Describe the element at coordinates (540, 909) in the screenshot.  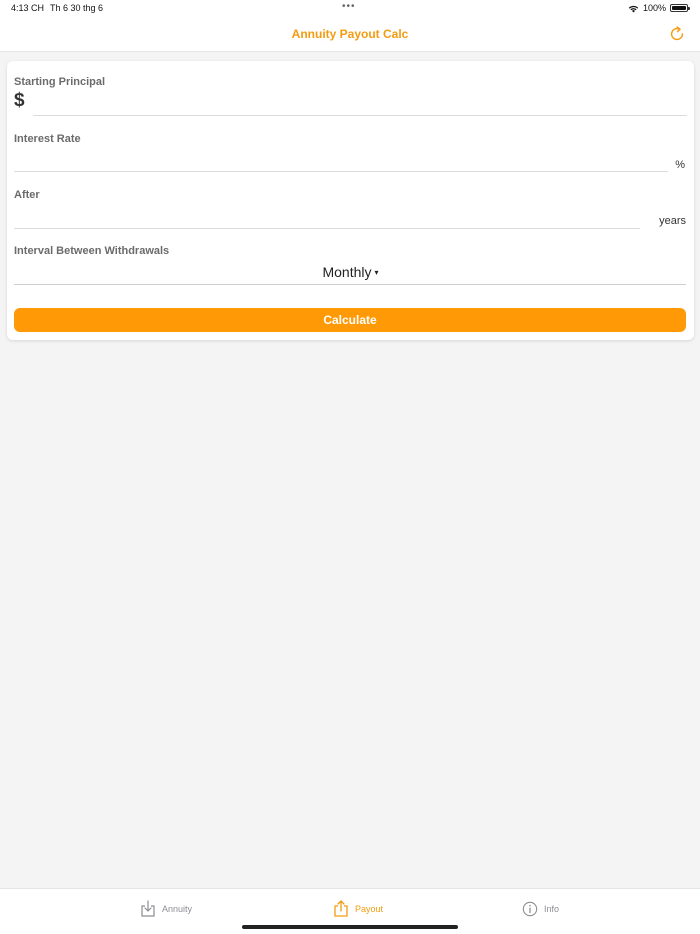
I see `tab-info: Info` at that location.